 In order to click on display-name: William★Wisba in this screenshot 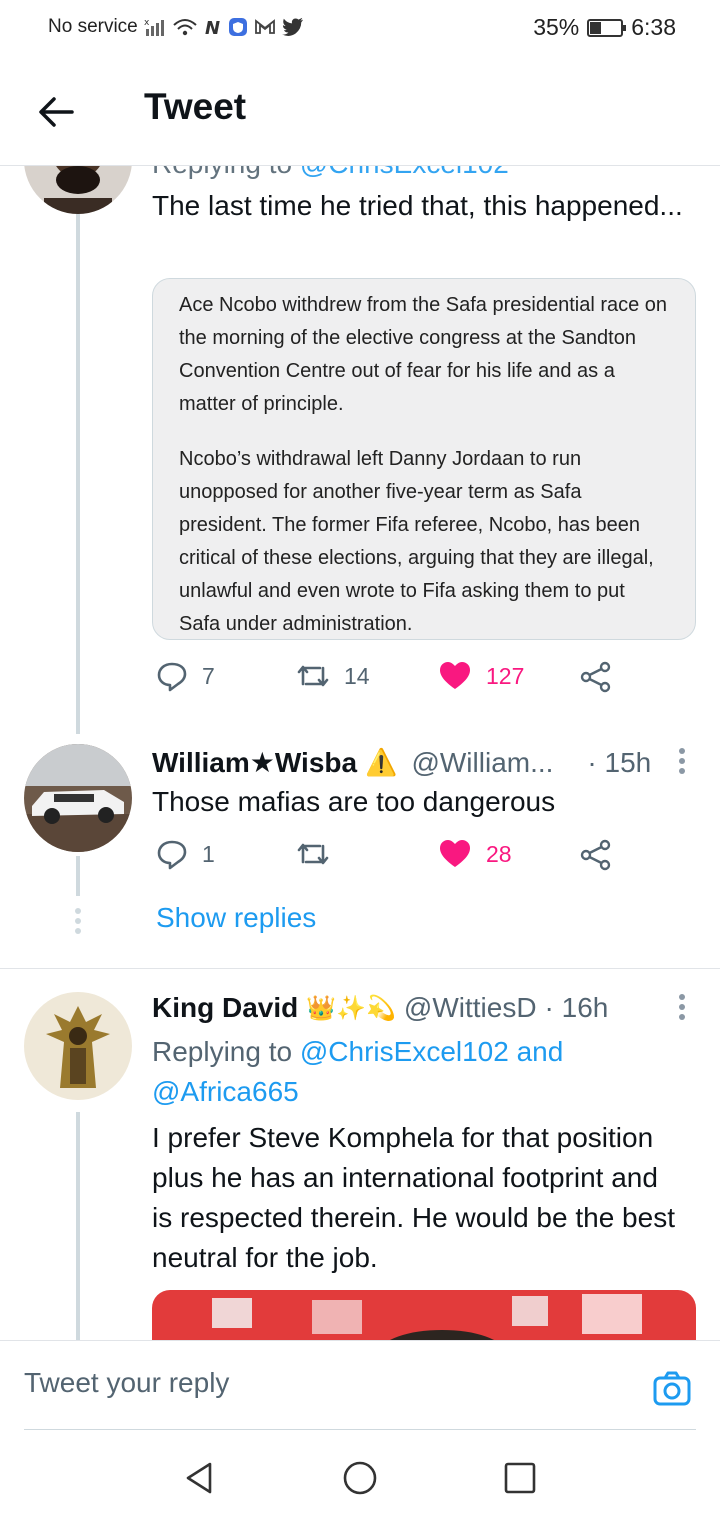, I will do `click(254, 762)`.